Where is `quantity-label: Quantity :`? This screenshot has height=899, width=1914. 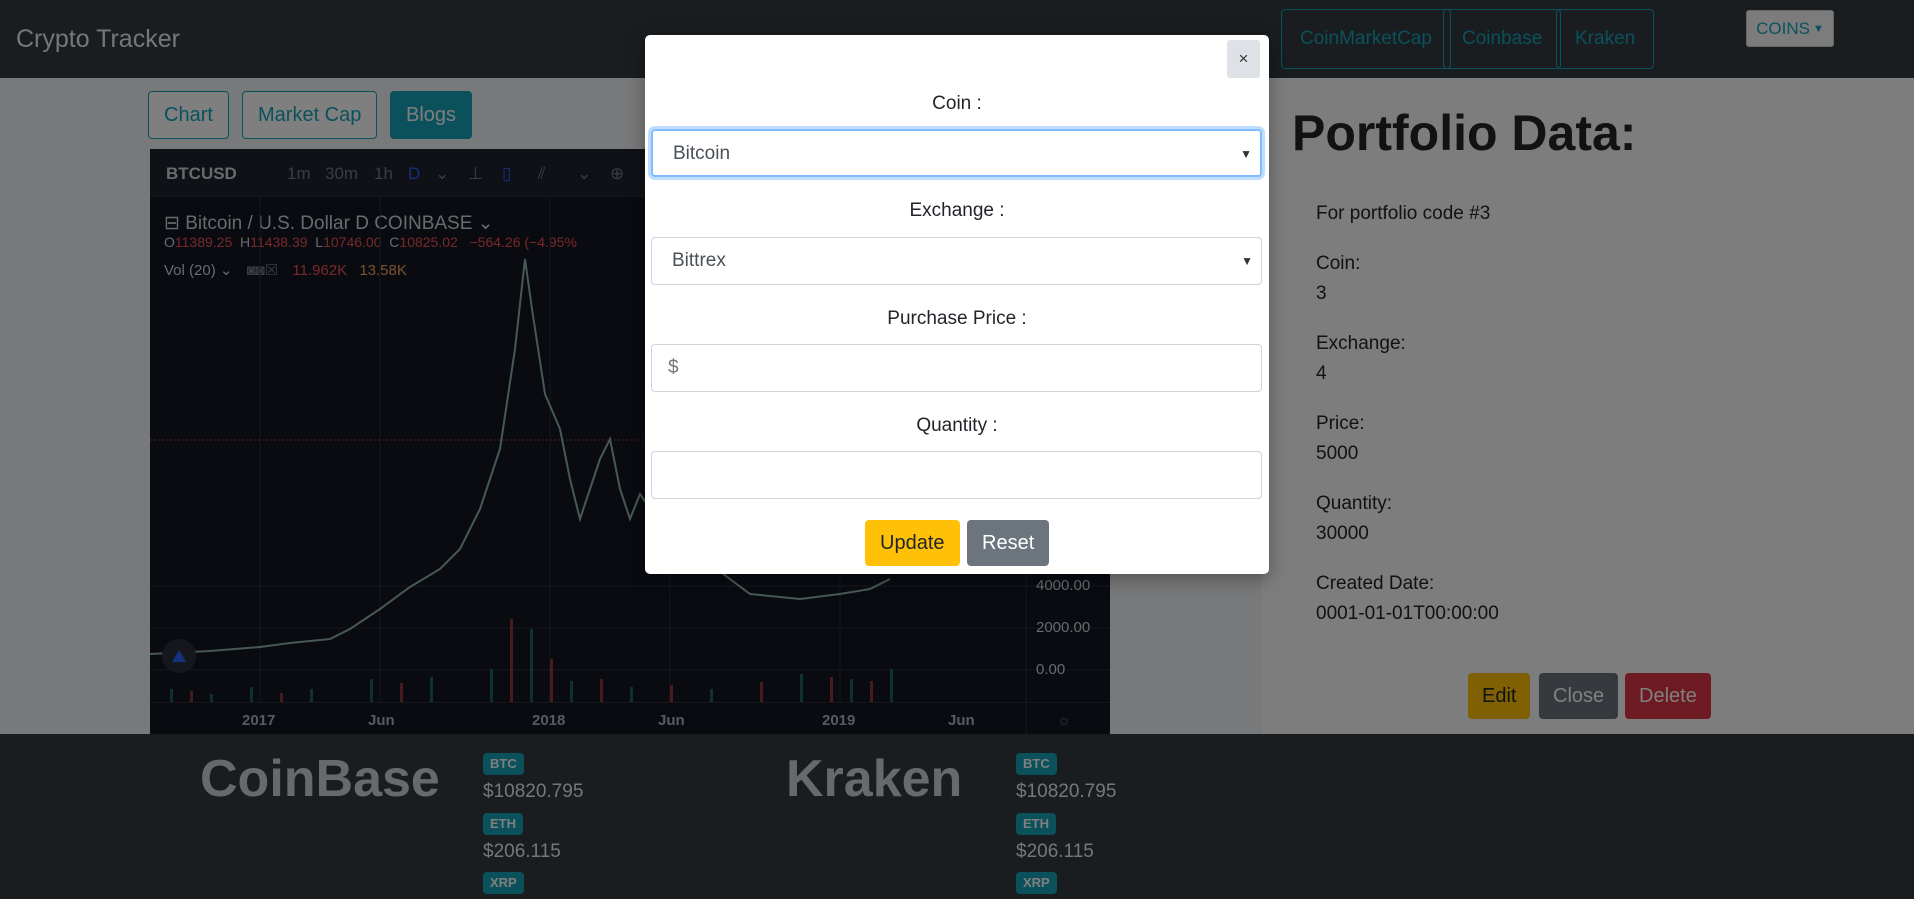
quantity-label: Quantity : is located at coordinates (957, 425).